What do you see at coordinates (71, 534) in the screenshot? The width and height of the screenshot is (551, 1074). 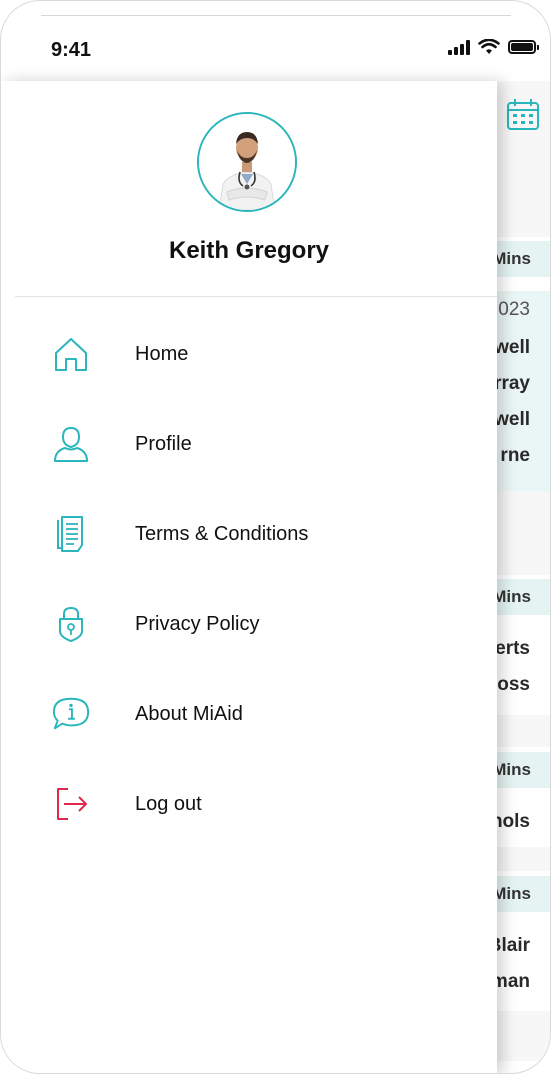 I see `document-icon` at bounding box center [71, 534].